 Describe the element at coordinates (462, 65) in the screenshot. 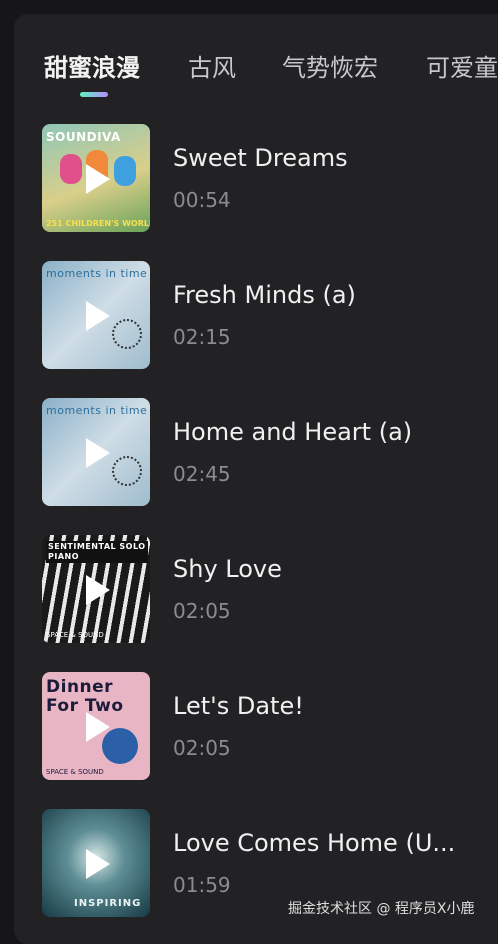

I see `tab-cute-child: 可爱童` at that location.